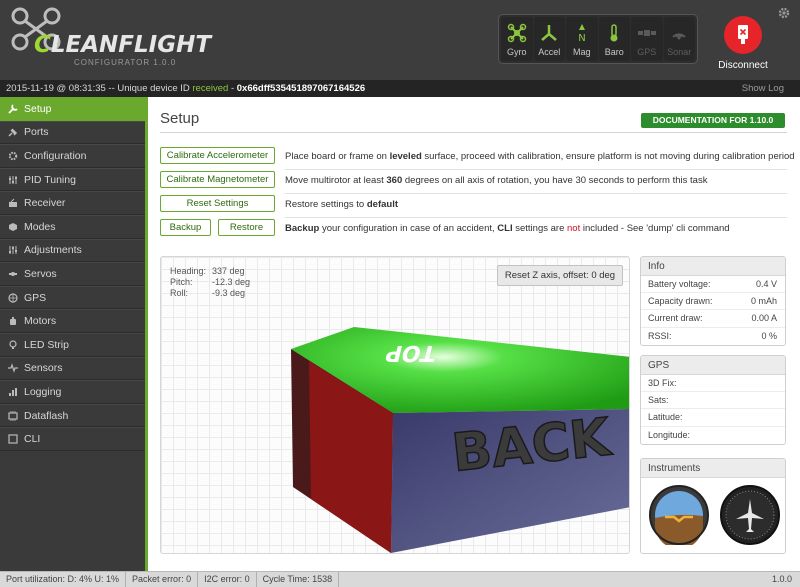 The image size is (800, 587). What do you see at coordinates (539, 228) in the screenshot?
I see `desc-text: settings are` at bounding box center [539, 228].